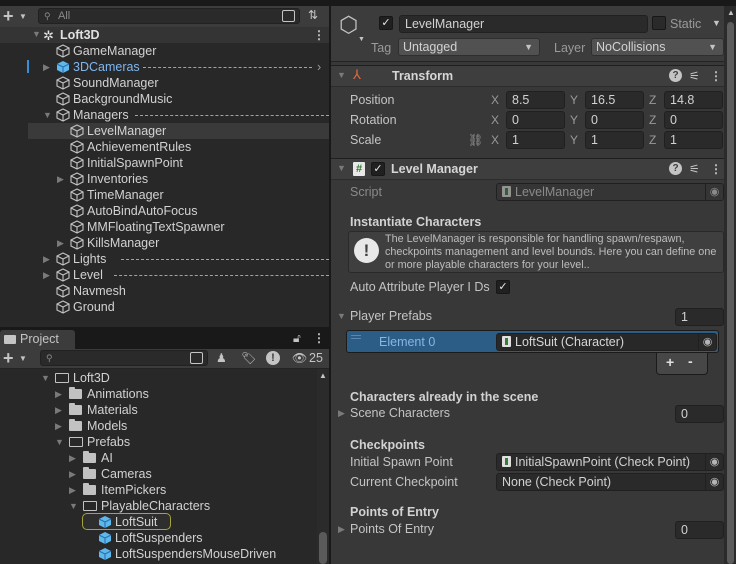 Image resolution: width=736 pixels, height=564 pixels. I want to click on hierarchy-item: BackgroundMusic, so click(164, 99).